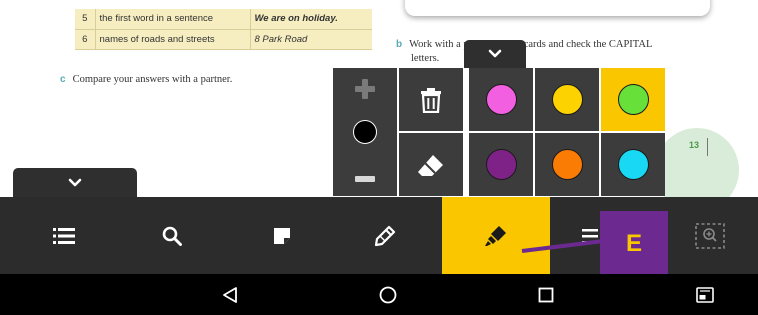 The width and height of the screenshot is (758, 315). What do you see at coordinates (707, 147) in the screenshot?
I see `page-marker` at bounding box center [707, 147].